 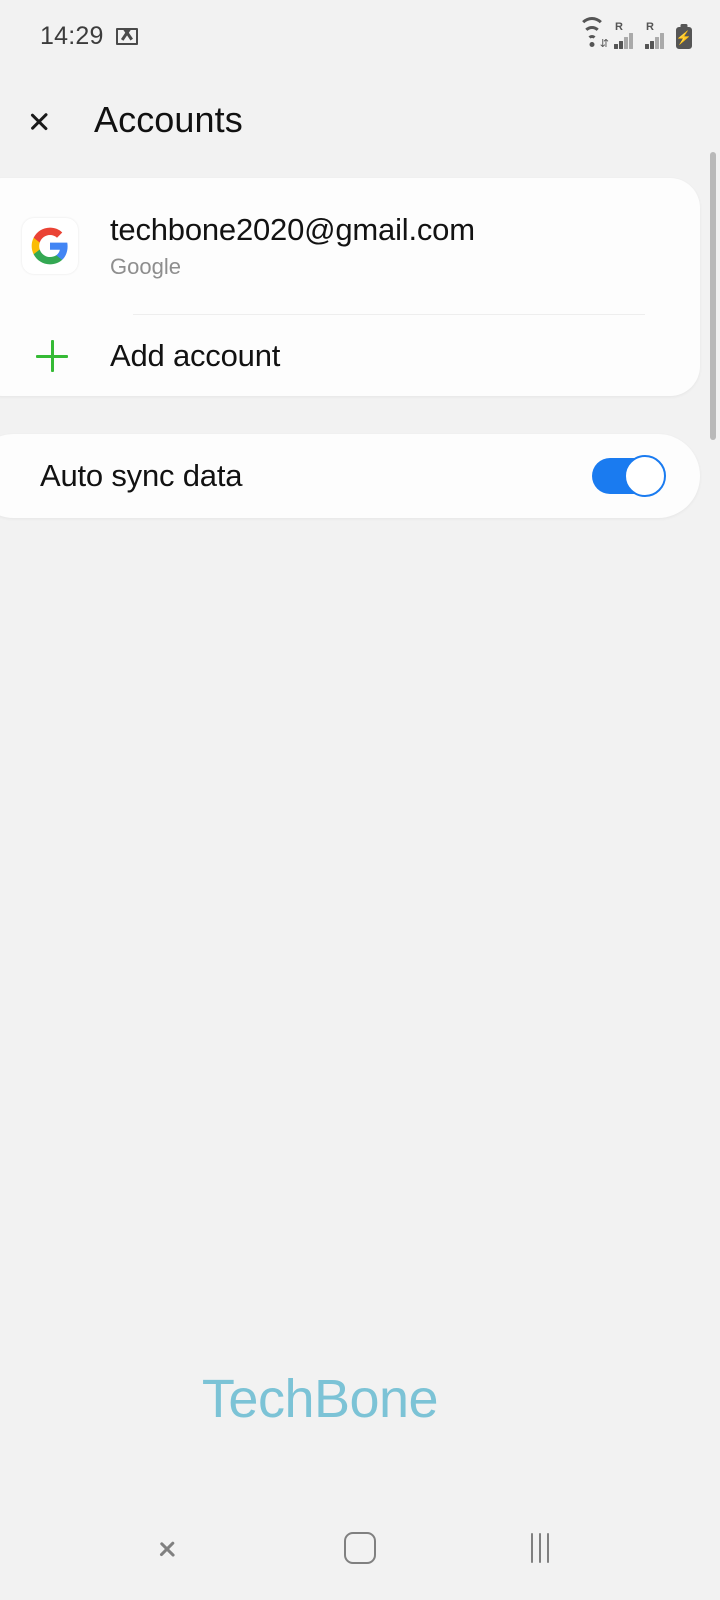 I want to click on signal-sim2-icon: R, so click(x=657, y=34).